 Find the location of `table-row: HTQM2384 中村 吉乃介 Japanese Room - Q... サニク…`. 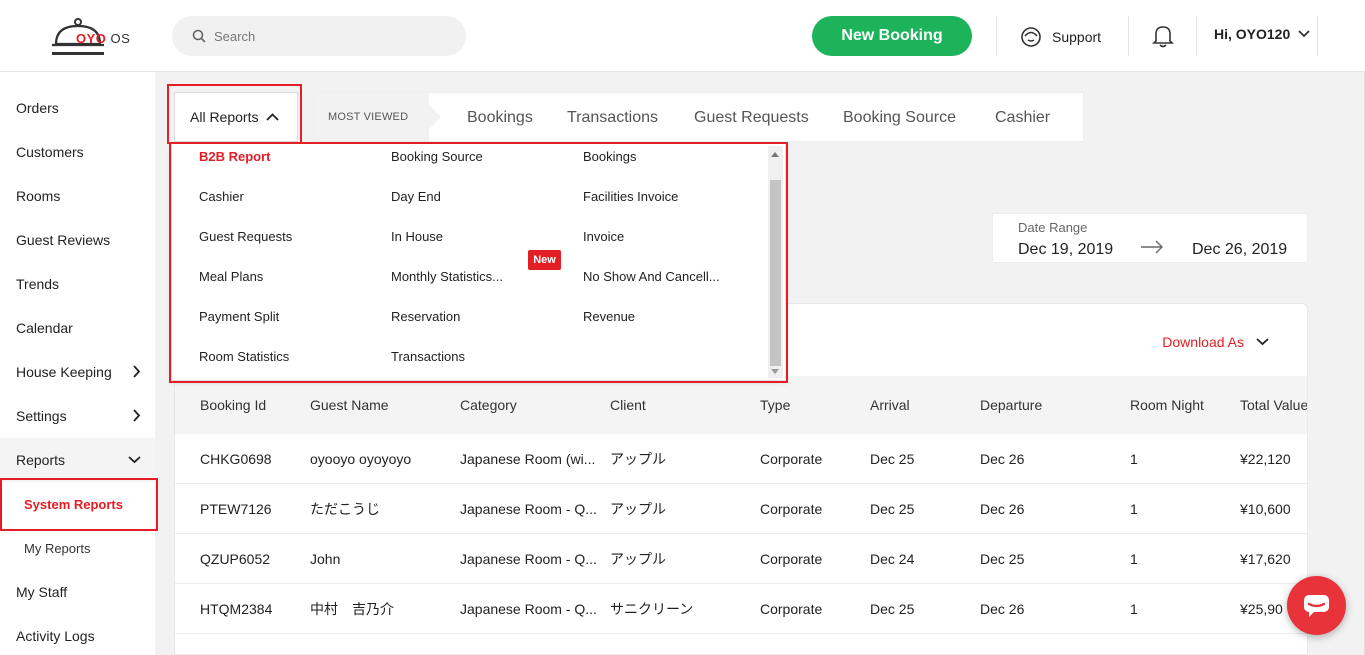

table-row: HTQM2384 中村 吉乃介 Japanese Room - Q... サニク… is located at coordinates (741, 609).